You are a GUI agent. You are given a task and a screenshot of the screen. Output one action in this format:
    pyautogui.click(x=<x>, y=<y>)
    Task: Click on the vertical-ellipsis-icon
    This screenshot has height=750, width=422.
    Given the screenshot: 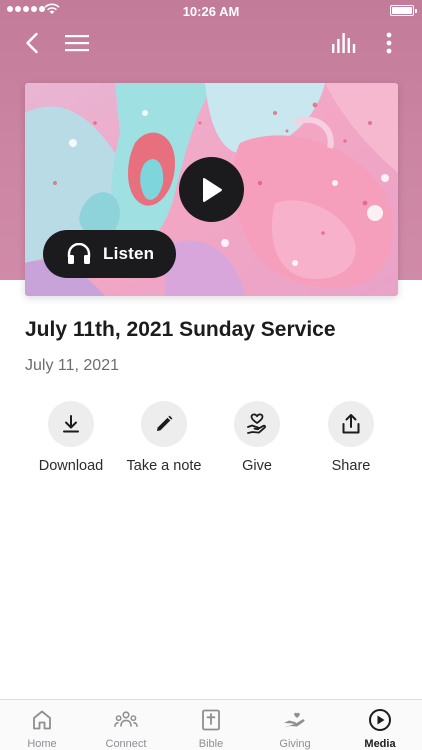 What is the action you would take?
    pyautogui.click(x=389, y=43)
    